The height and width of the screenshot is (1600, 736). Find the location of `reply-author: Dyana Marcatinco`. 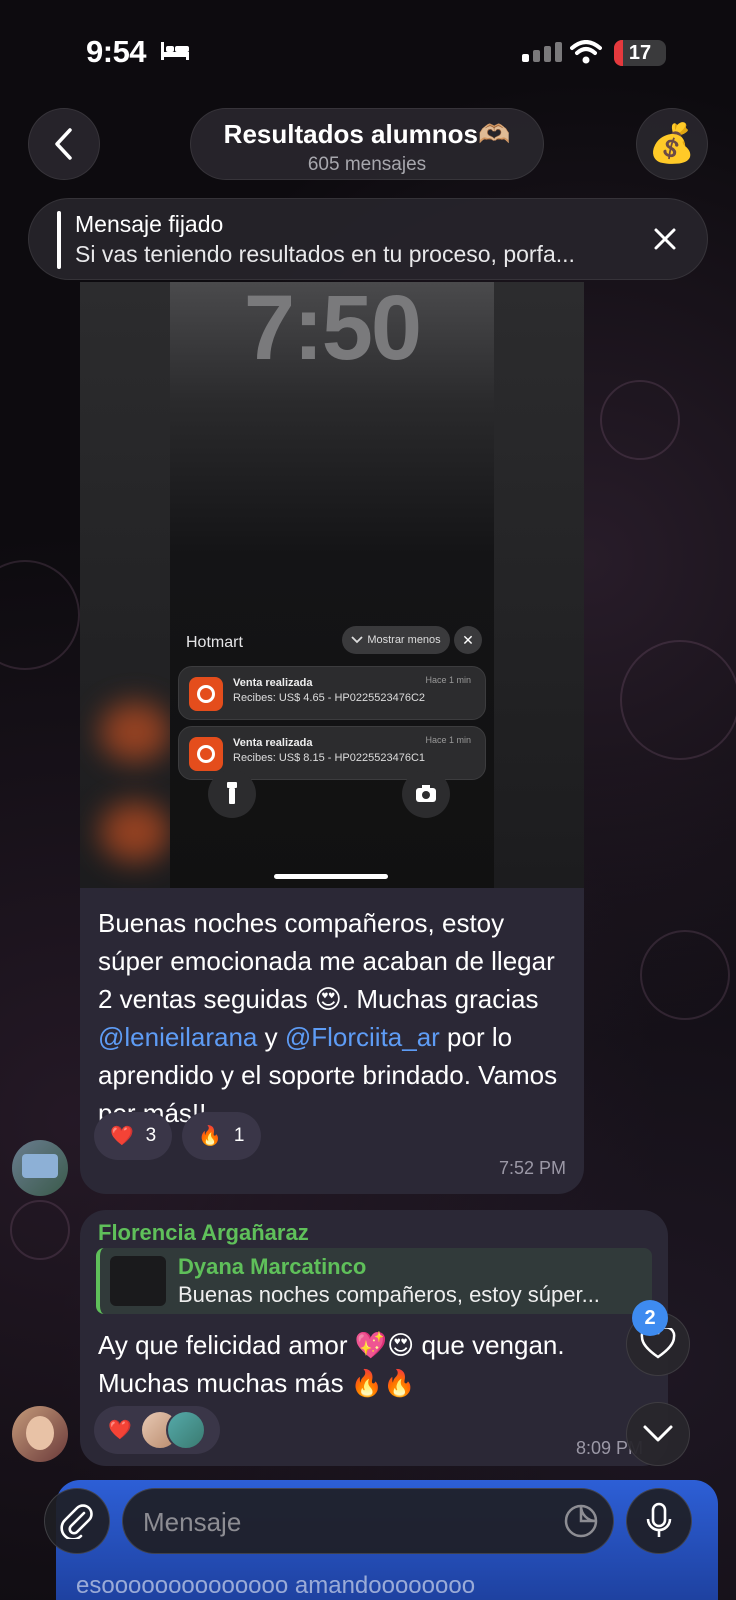

reply-author: Dyana Marcatinco is located at coordinates (272, 1266).